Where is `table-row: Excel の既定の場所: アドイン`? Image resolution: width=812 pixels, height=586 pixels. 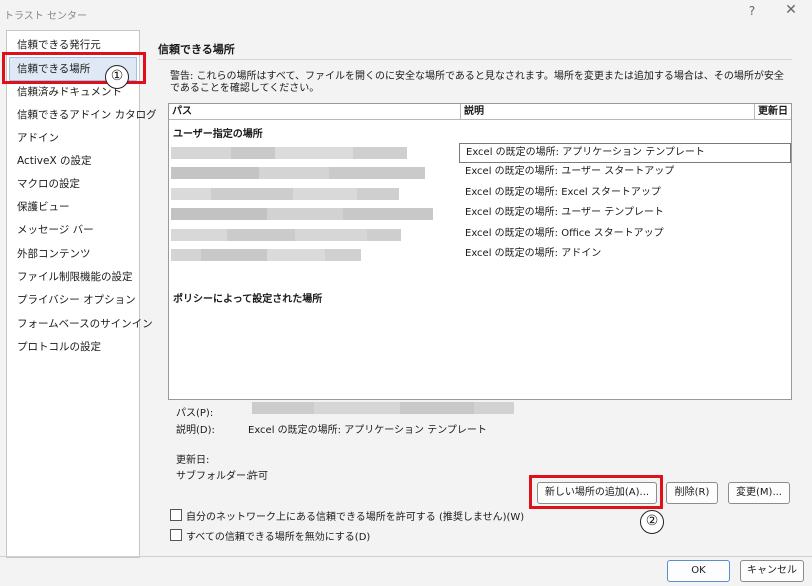 table-row: Excel の既定の場所: アドイン is located at coordinates (480, 255).